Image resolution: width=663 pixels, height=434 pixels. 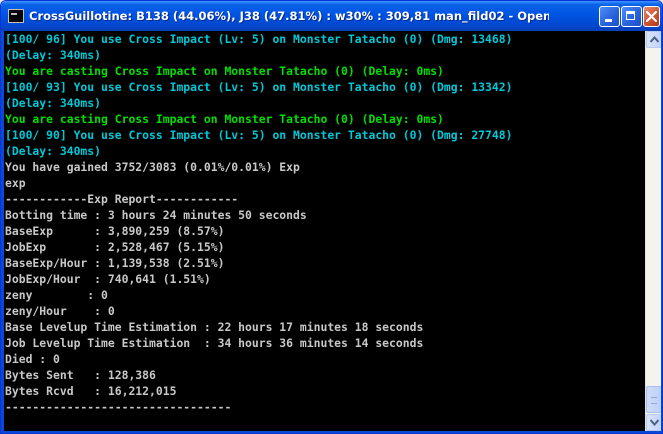 I want to click on close-icon, so click(x=651, y=16).